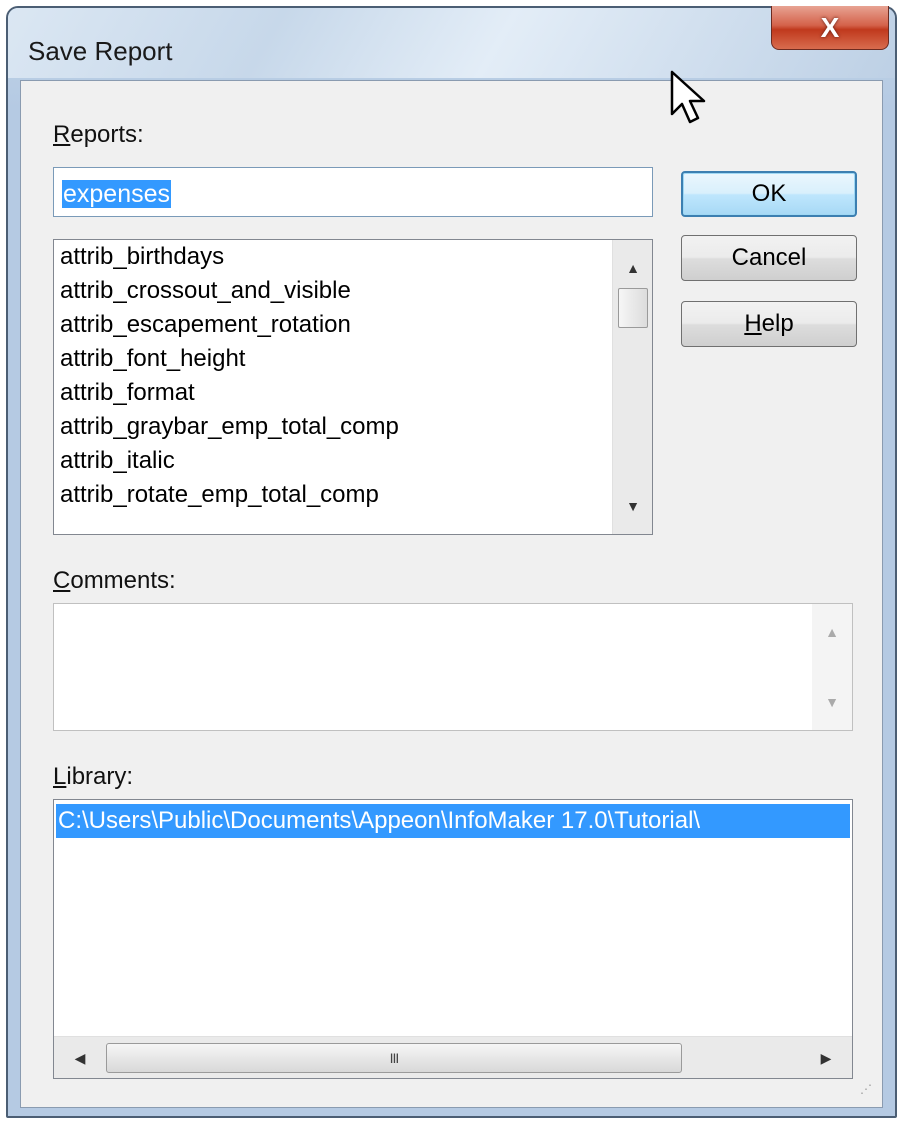  I want to click on title-bar: Save Report X, so click(451, 42).